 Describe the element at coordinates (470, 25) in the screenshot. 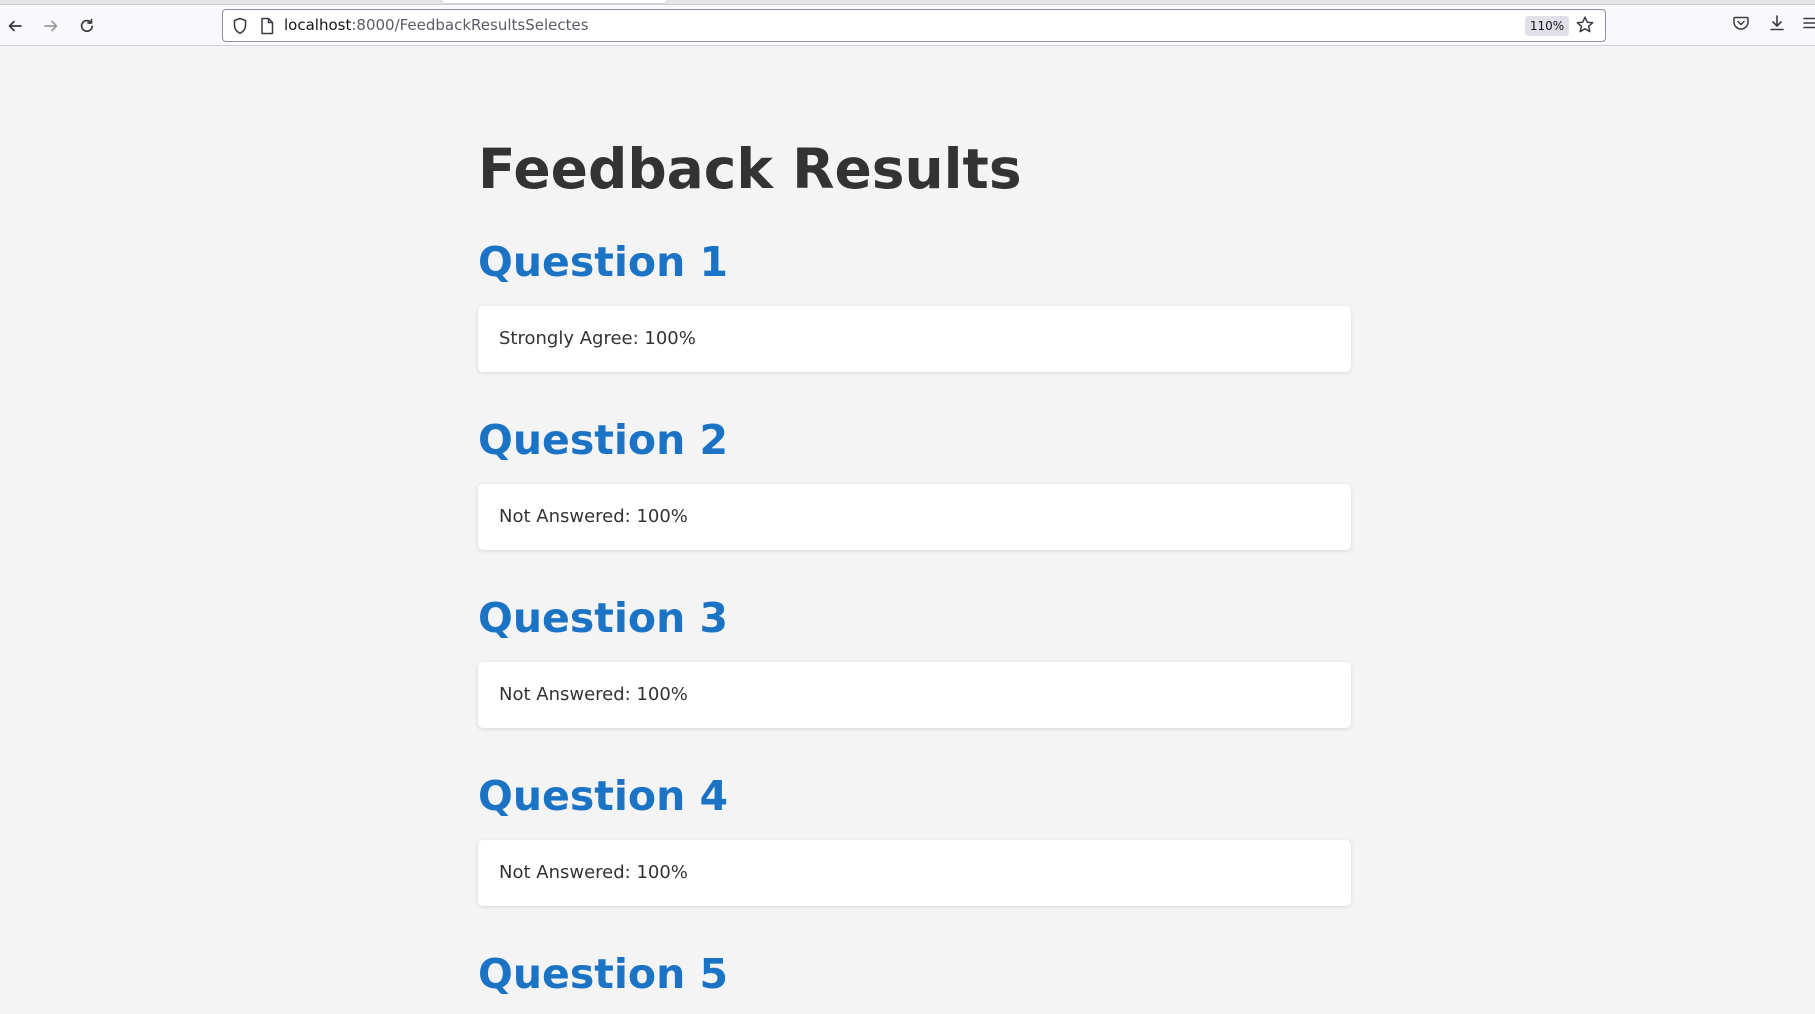

I see `url-path: :8000/FeedbackResultsSelectes` at that location.